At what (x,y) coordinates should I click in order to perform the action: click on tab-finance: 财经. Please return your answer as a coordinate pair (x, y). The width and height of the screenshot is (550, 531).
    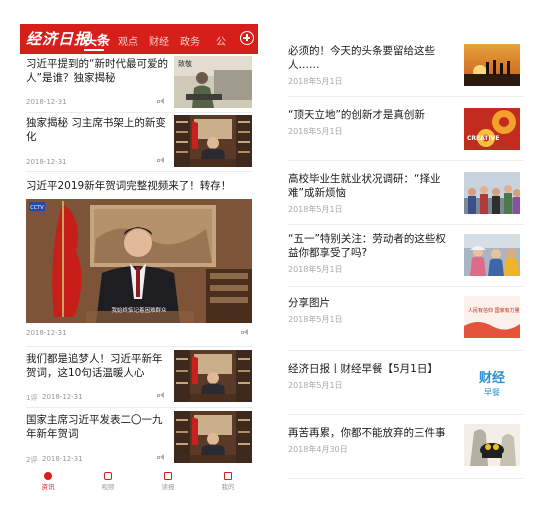
    Looking at the image, I should click on (159, 40).